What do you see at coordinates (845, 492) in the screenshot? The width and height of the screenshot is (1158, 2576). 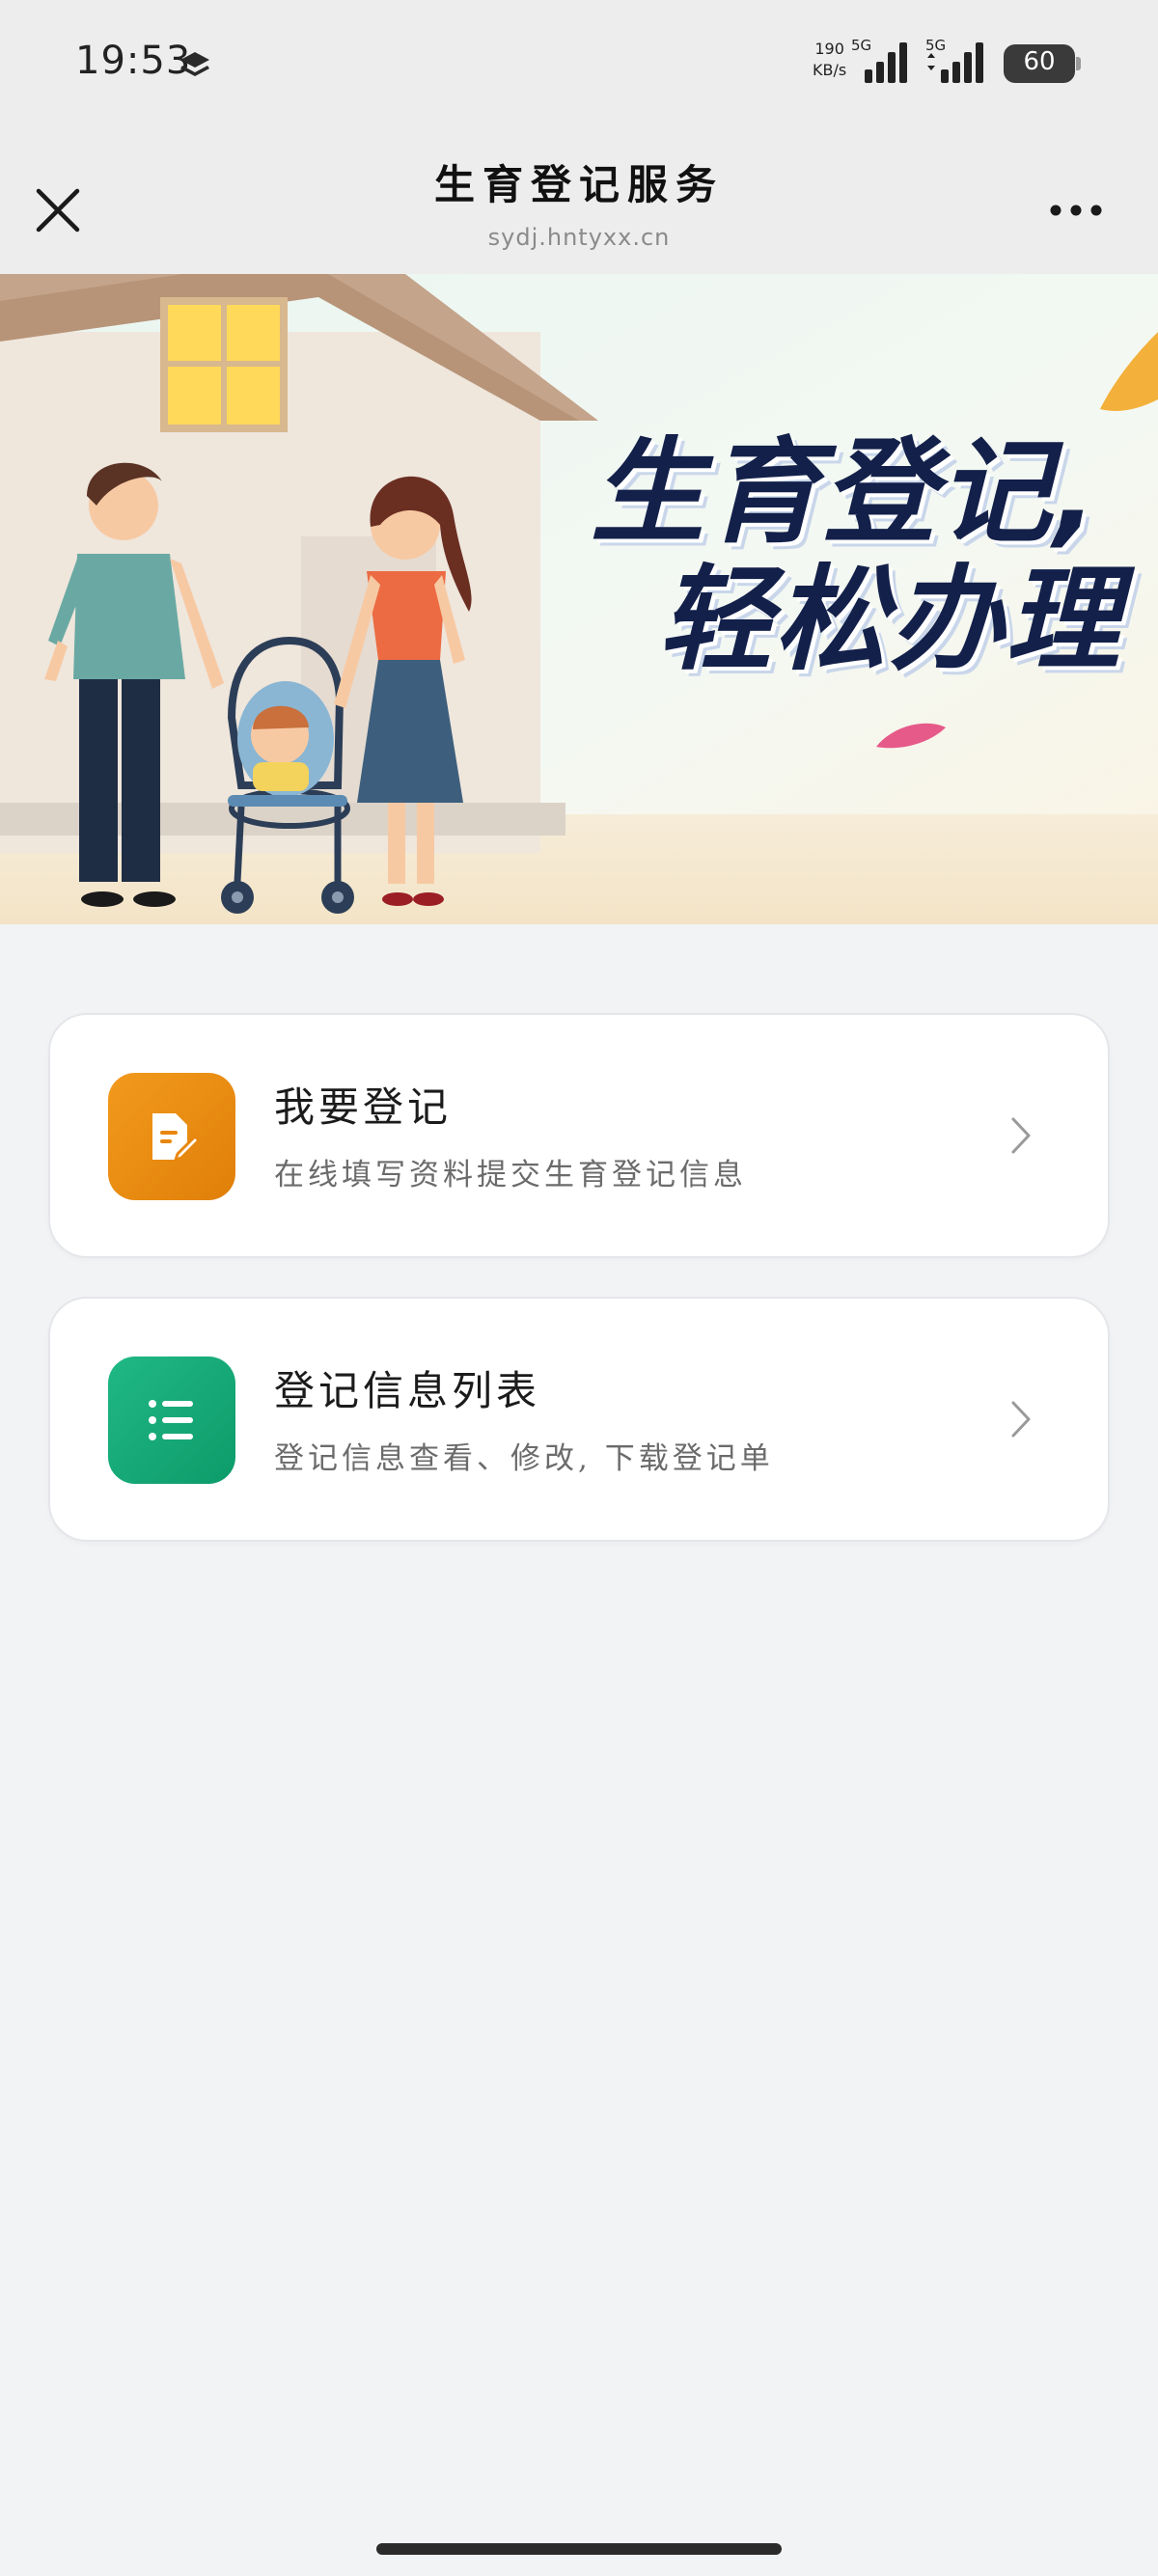 I see `banner-line1: 生育登记,` at bounding box center [845, 492].